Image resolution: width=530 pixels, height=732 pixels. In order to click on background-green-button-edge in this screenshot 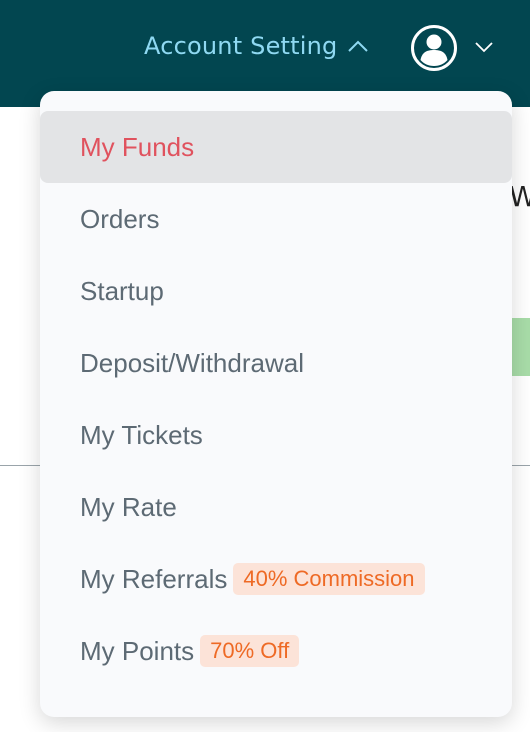, I will do `click(520, 347)`.